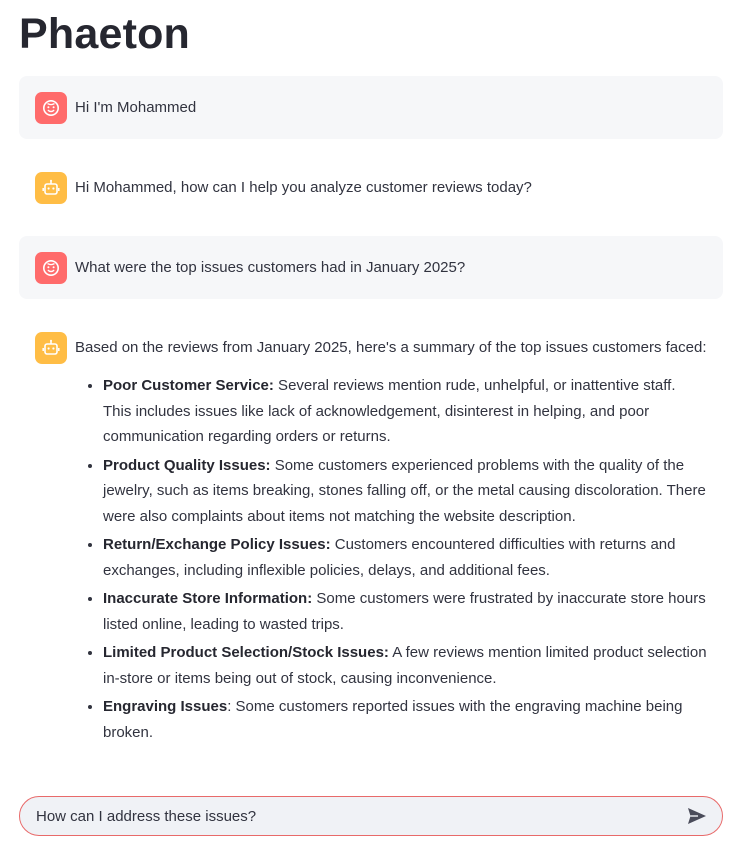 Image resolution: width=751 pixels, height=858 pixels. Describe the element at coordinates (136, 107) in the screenshot. I see `message-text: Hi I'm Mohammed` at that location.